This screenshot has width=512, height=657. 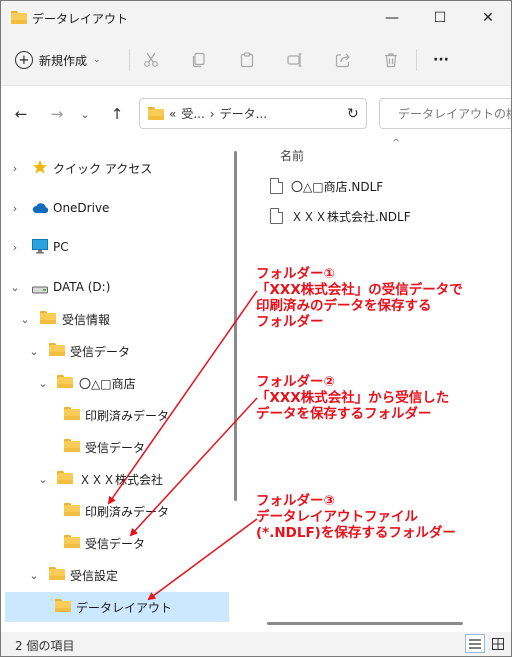 I want to click on paste-icon, so click(x=247, y=60).